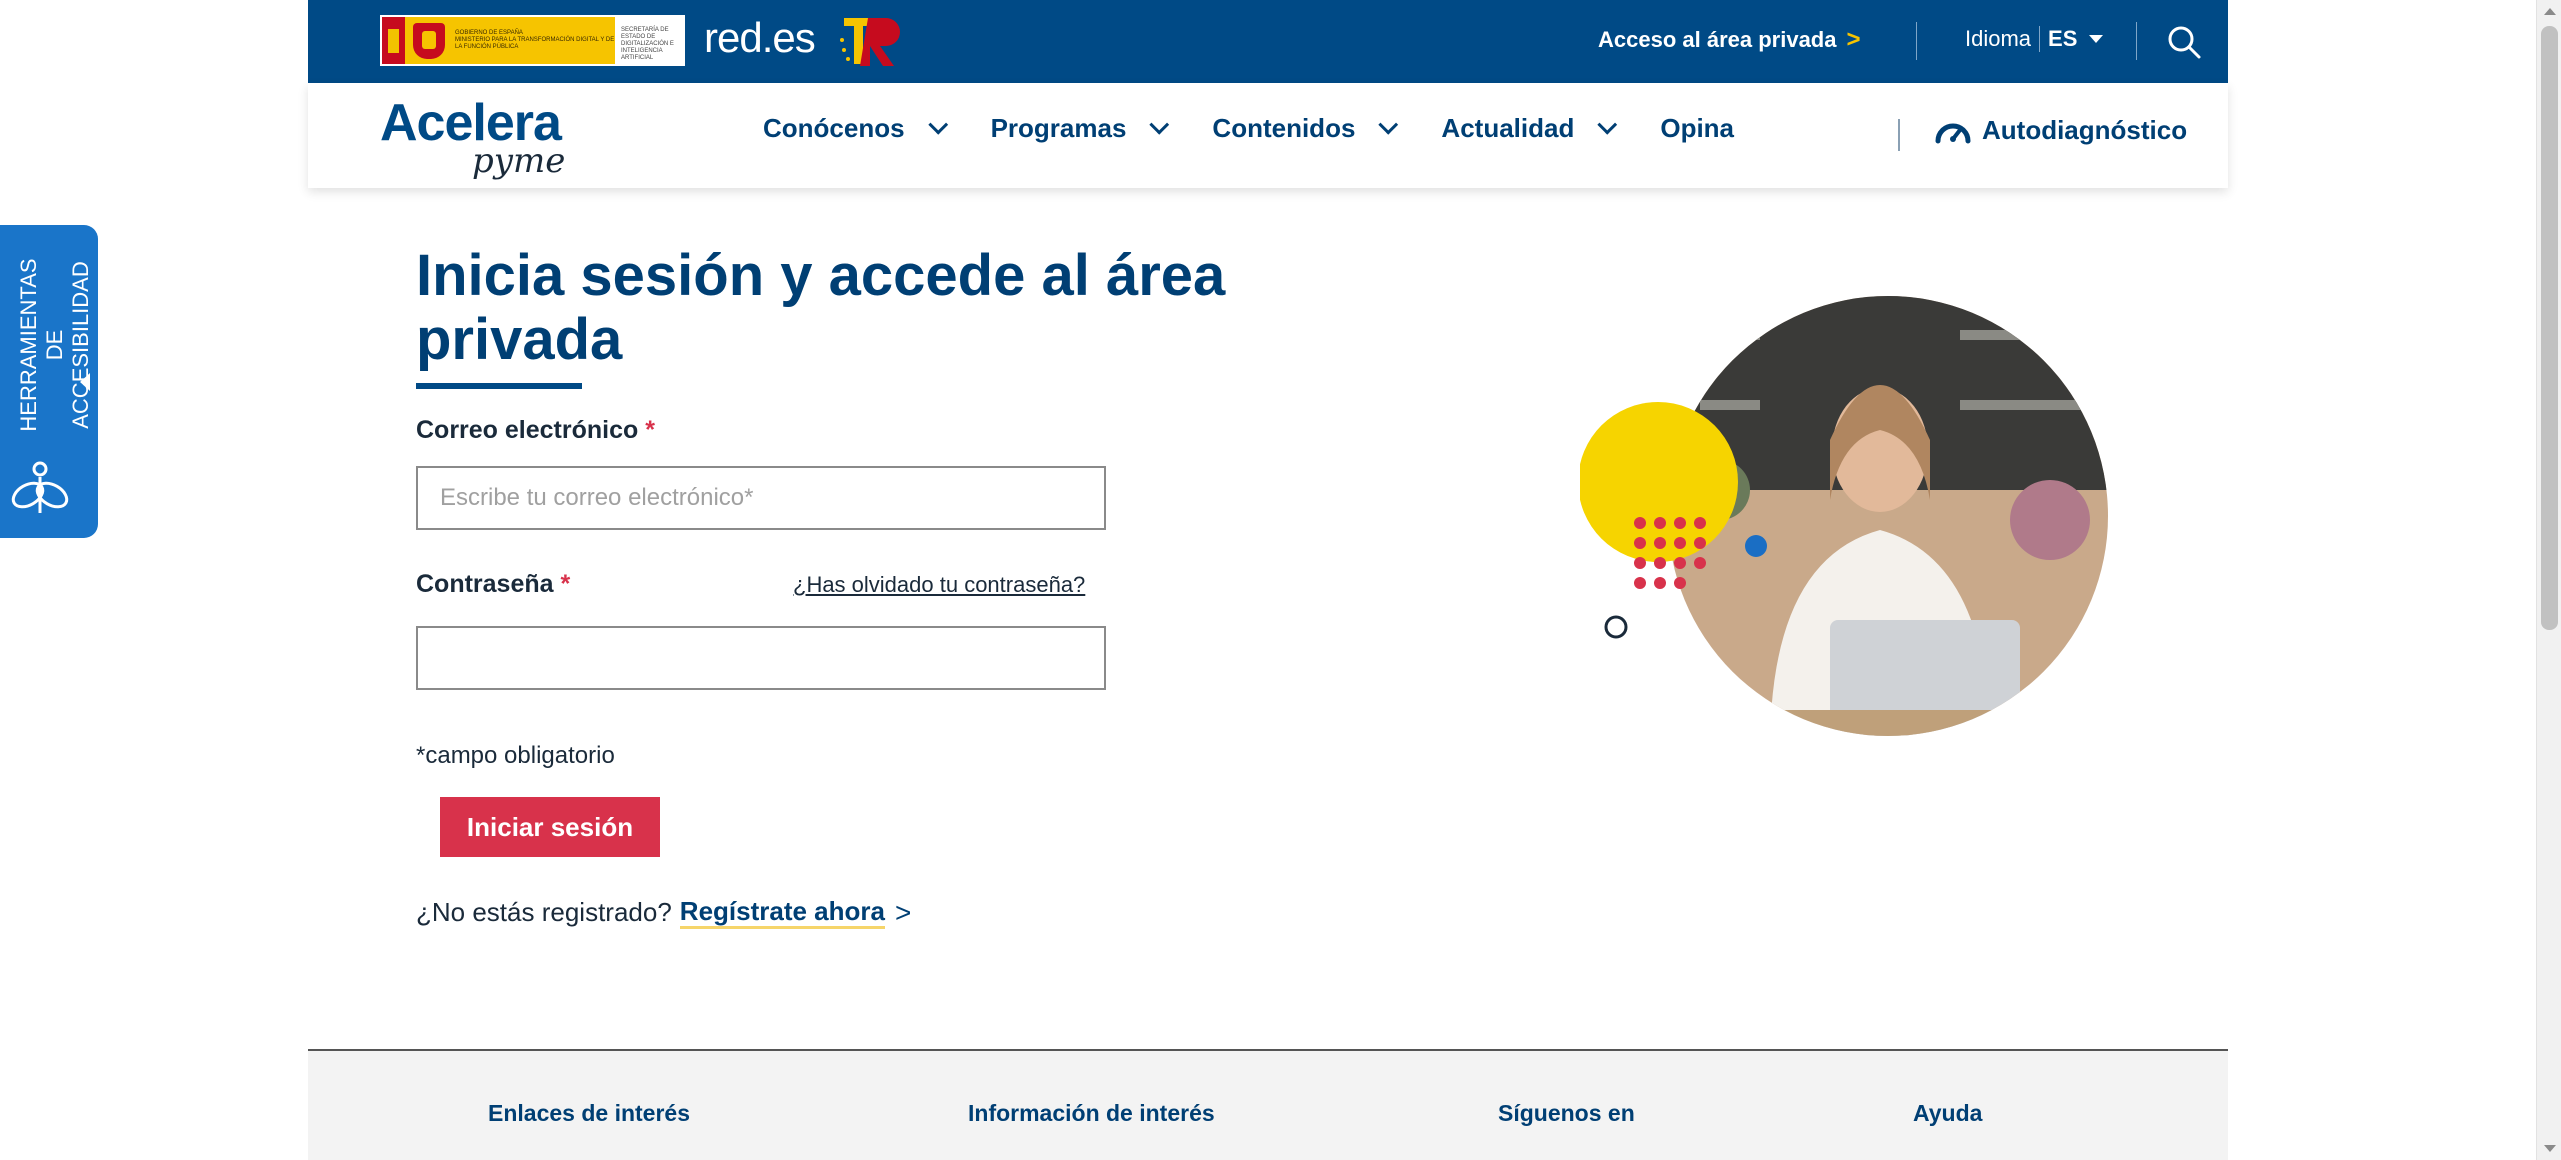  What do you see at coordinates (1616, 627) in the screenshot?
I see `ring-decoration` at bounding box center [1616, 627].